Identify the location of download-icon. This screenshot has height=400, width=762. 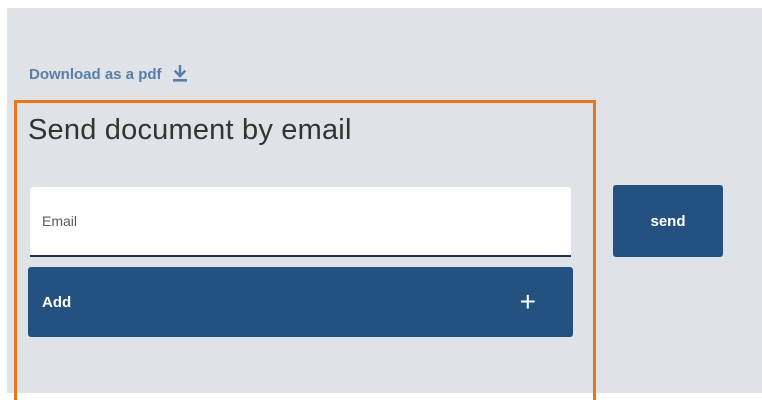
(180, 74).